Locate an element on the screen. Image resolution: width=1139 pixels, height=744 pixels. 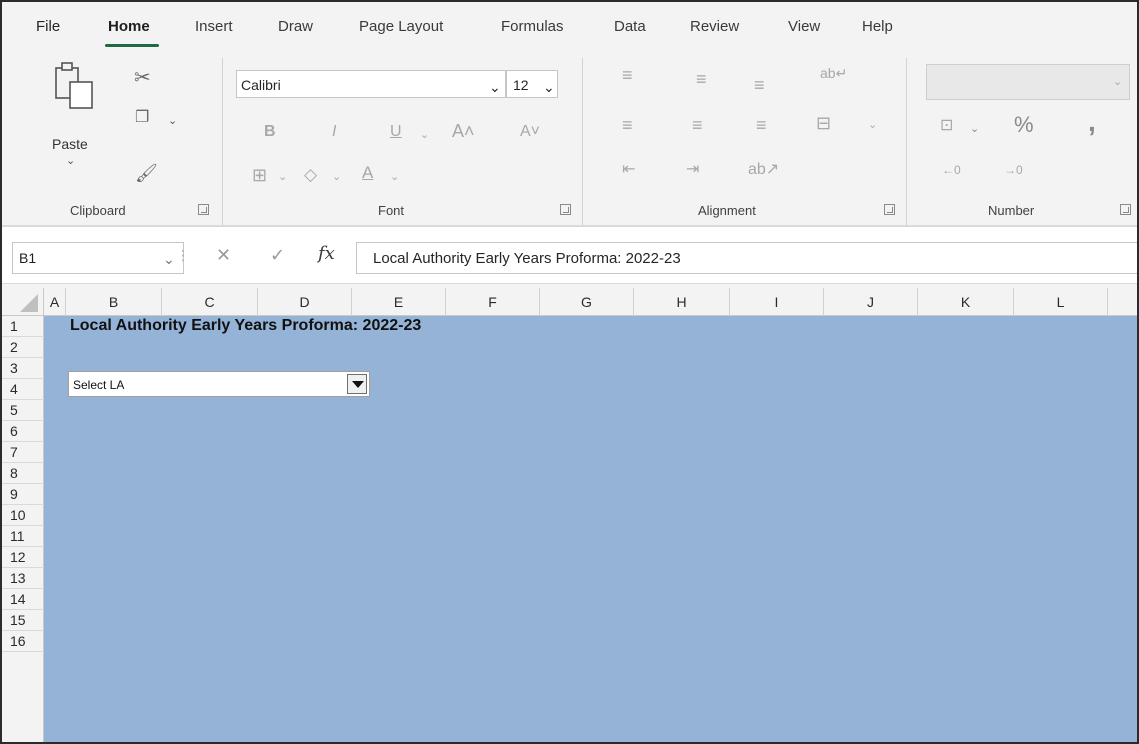
tab-insert: Insert is located at coordinates (214, 26).